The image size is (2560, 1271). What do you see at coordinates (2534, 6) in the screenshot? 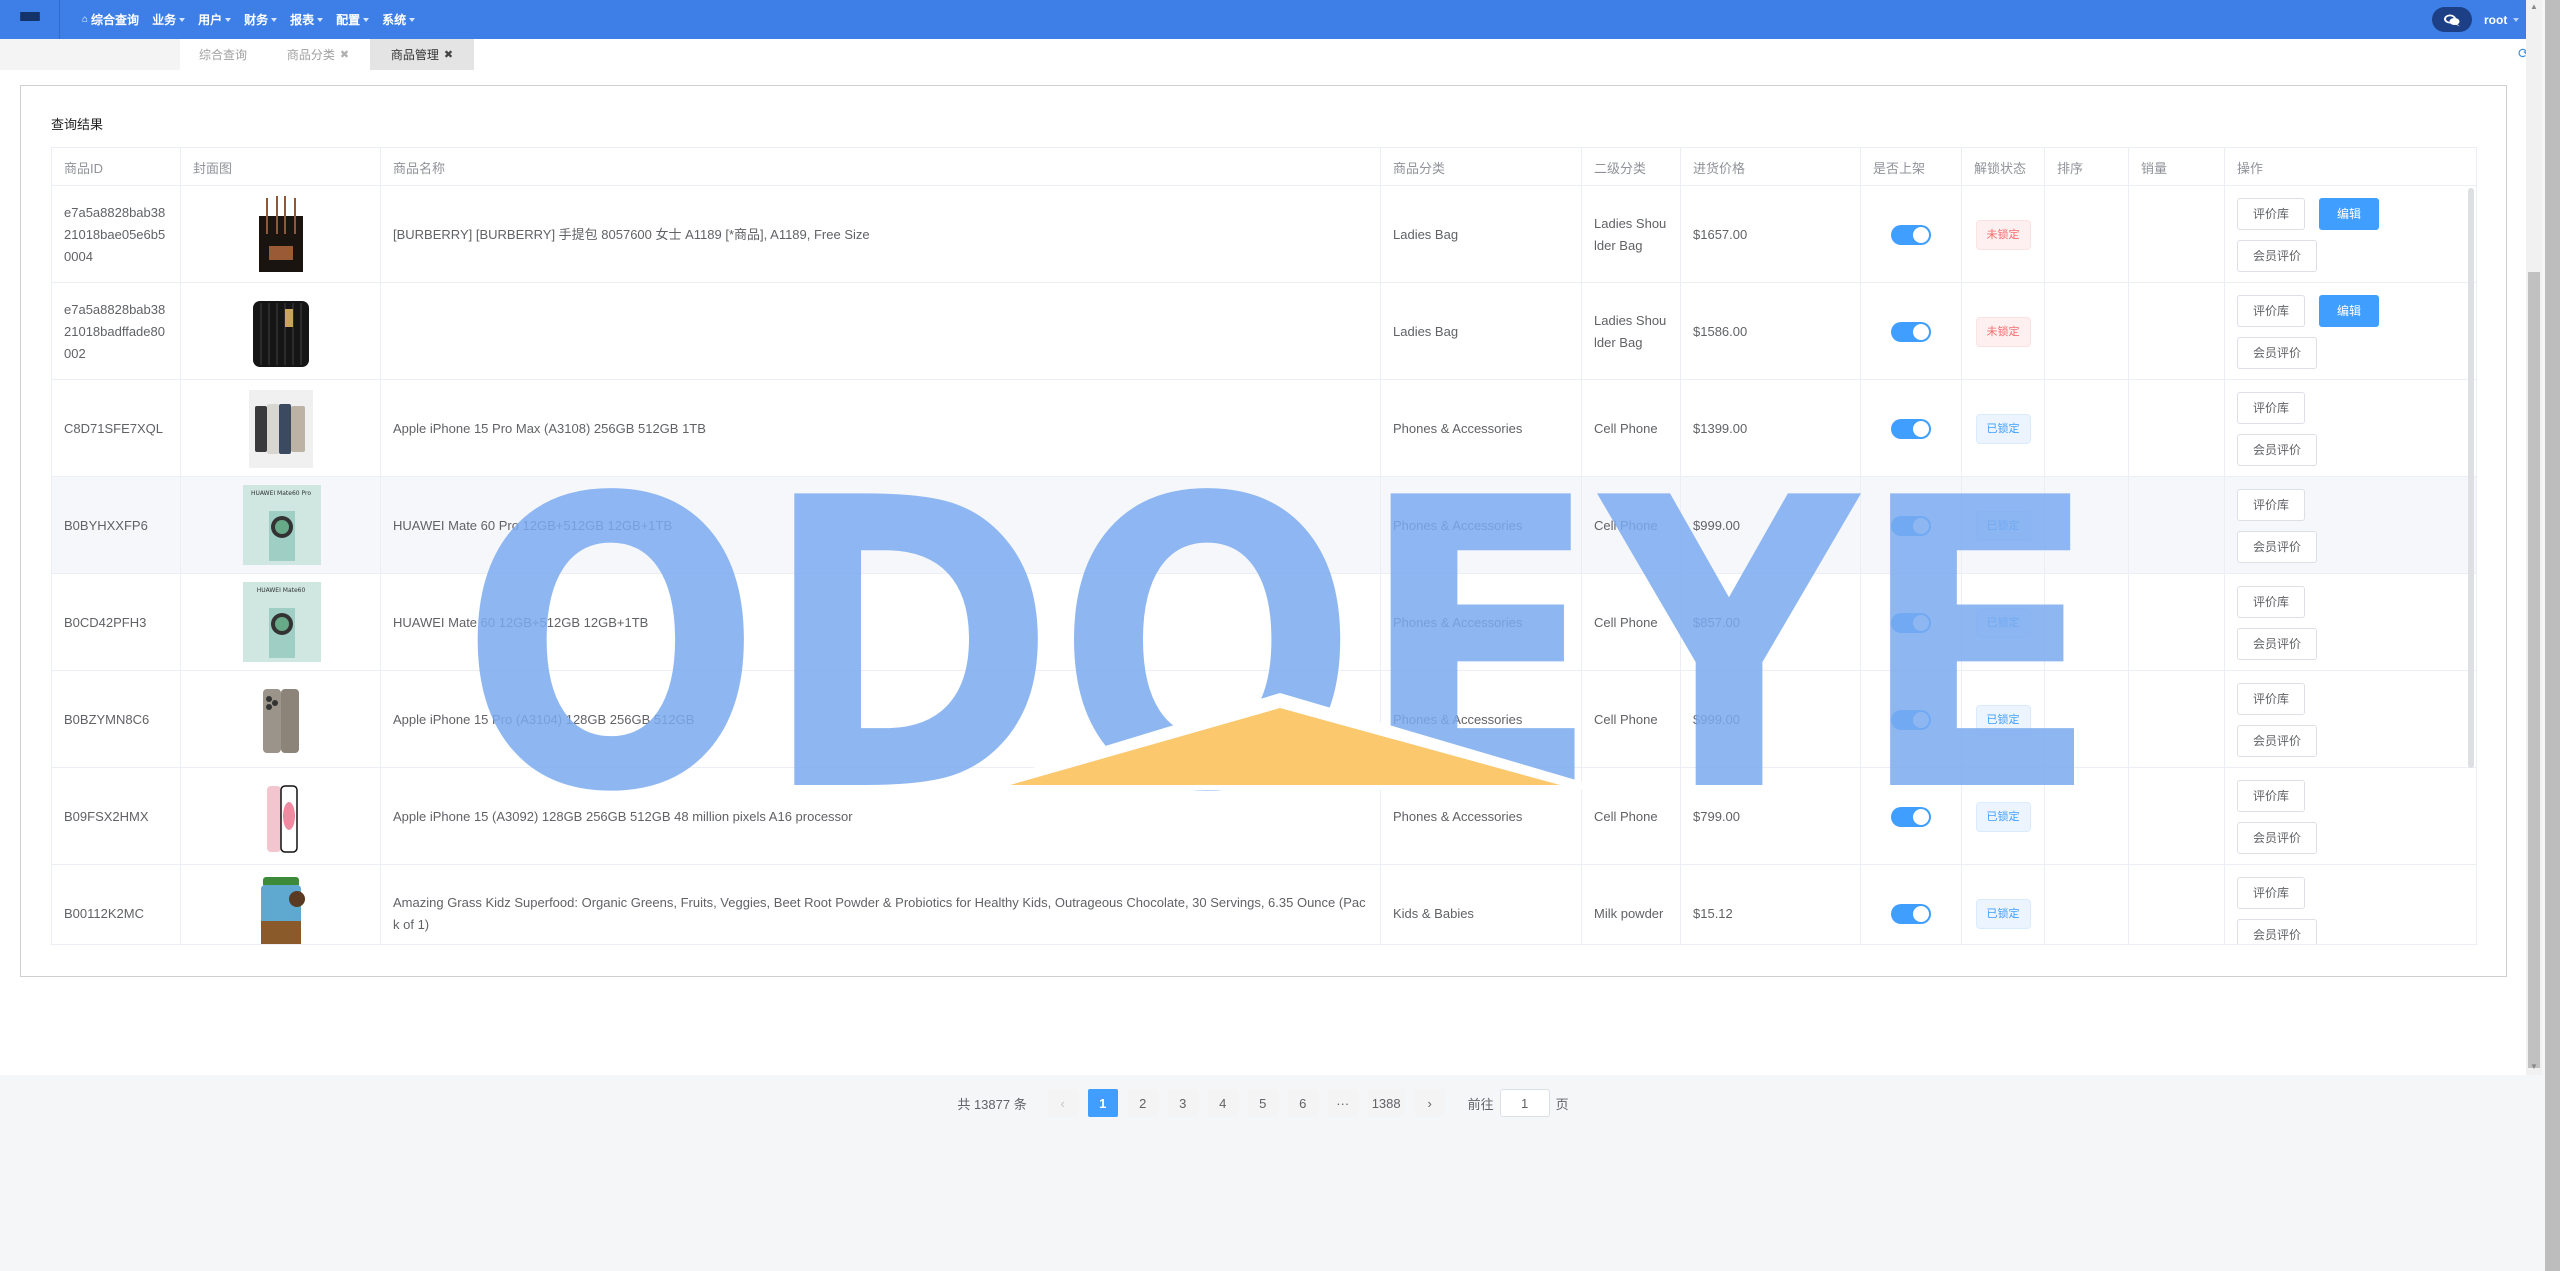
I see `scroll-up-icon: ▲` at bounding box center [2534, 6].